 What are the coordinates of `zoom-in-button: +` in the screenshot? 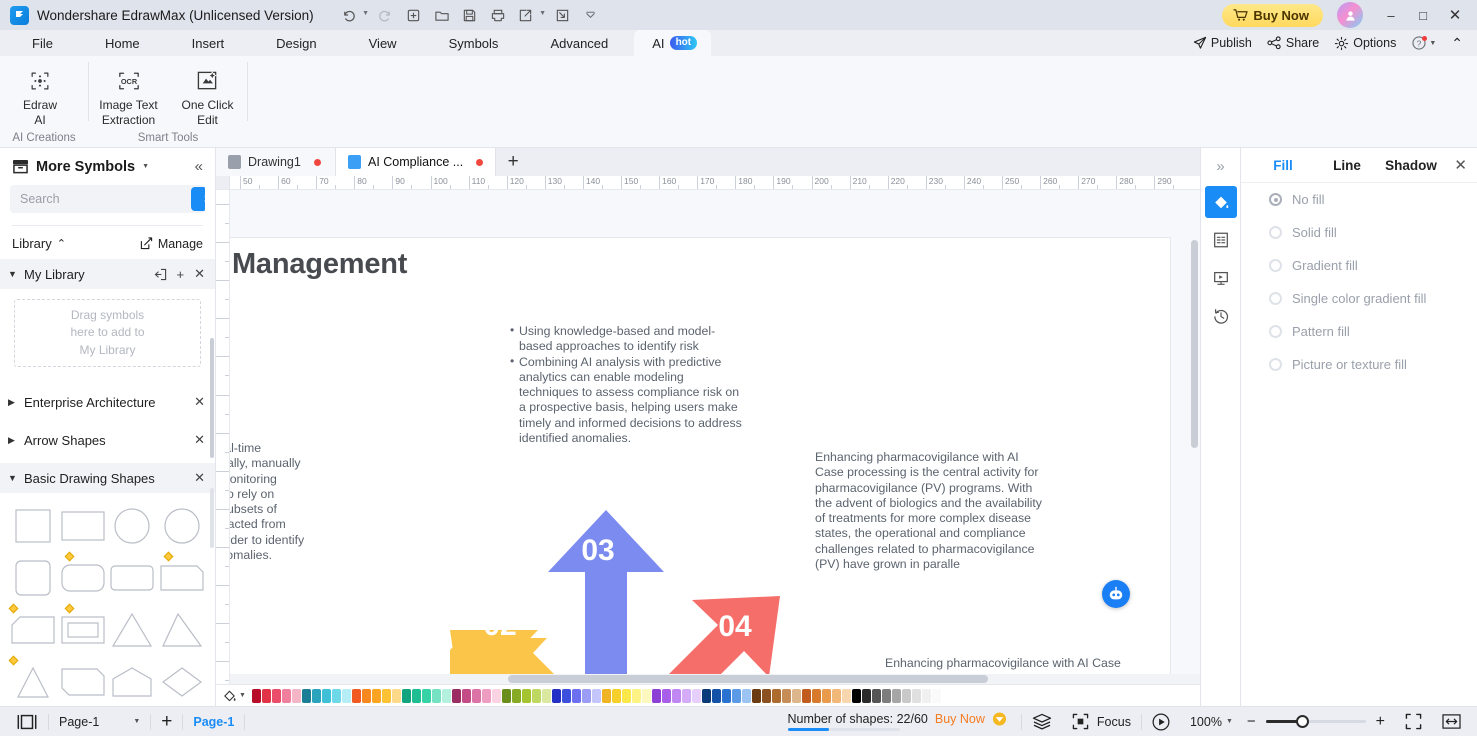 It's located at (1380, 722).